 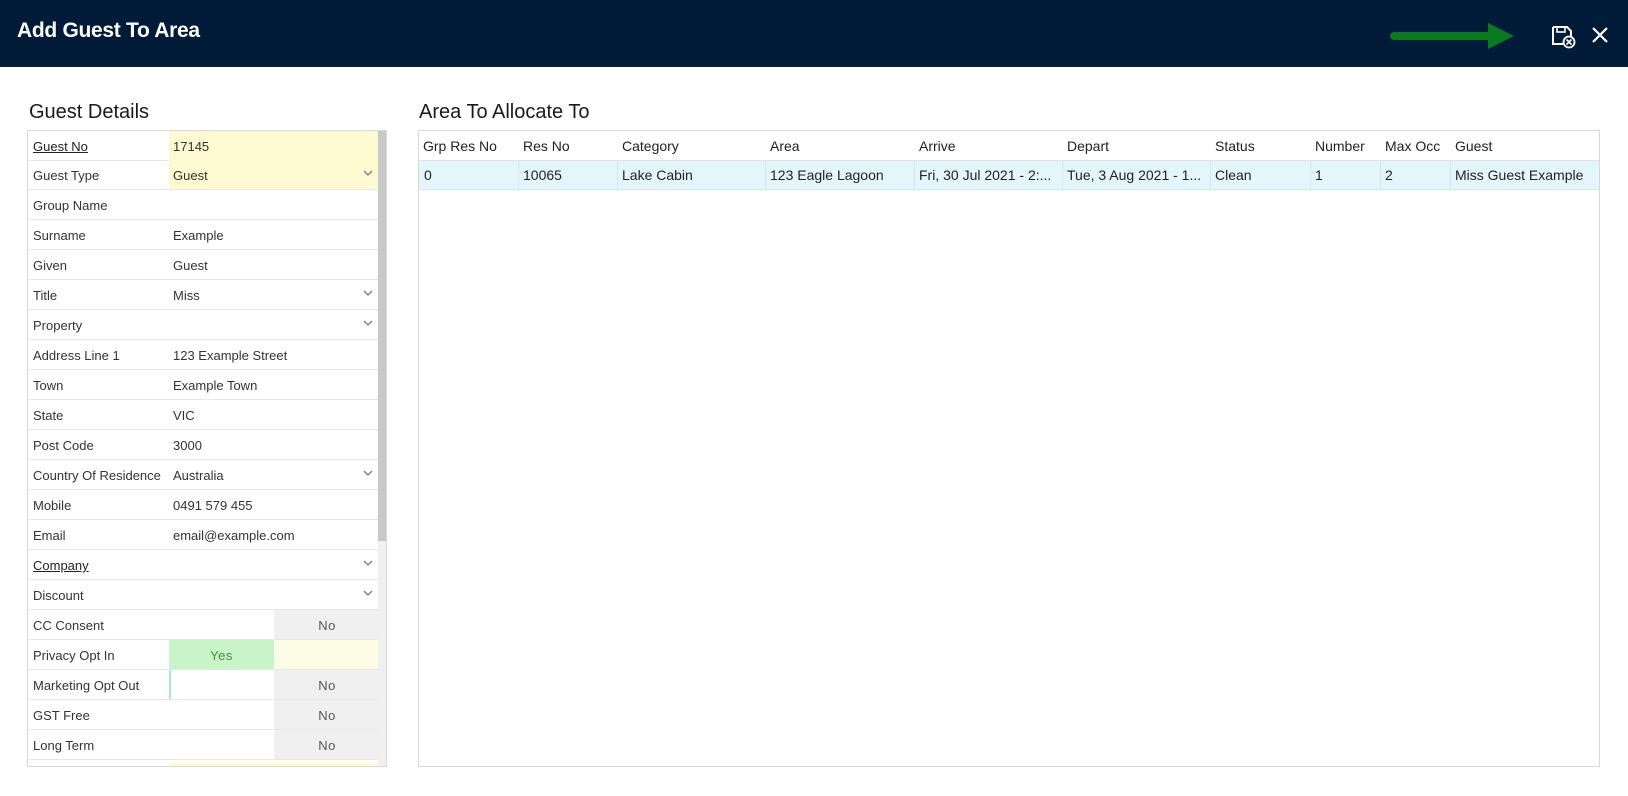 I want to click on field-given: Given Guest, so click(x=204, y=265).